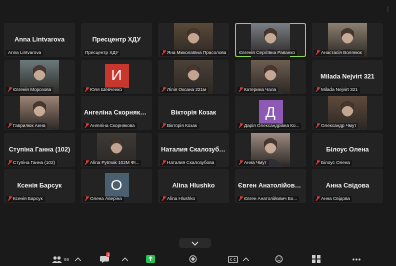 The width and height of the screenshot is (396, 266). I want to click on record-icon, so click(193, 259).